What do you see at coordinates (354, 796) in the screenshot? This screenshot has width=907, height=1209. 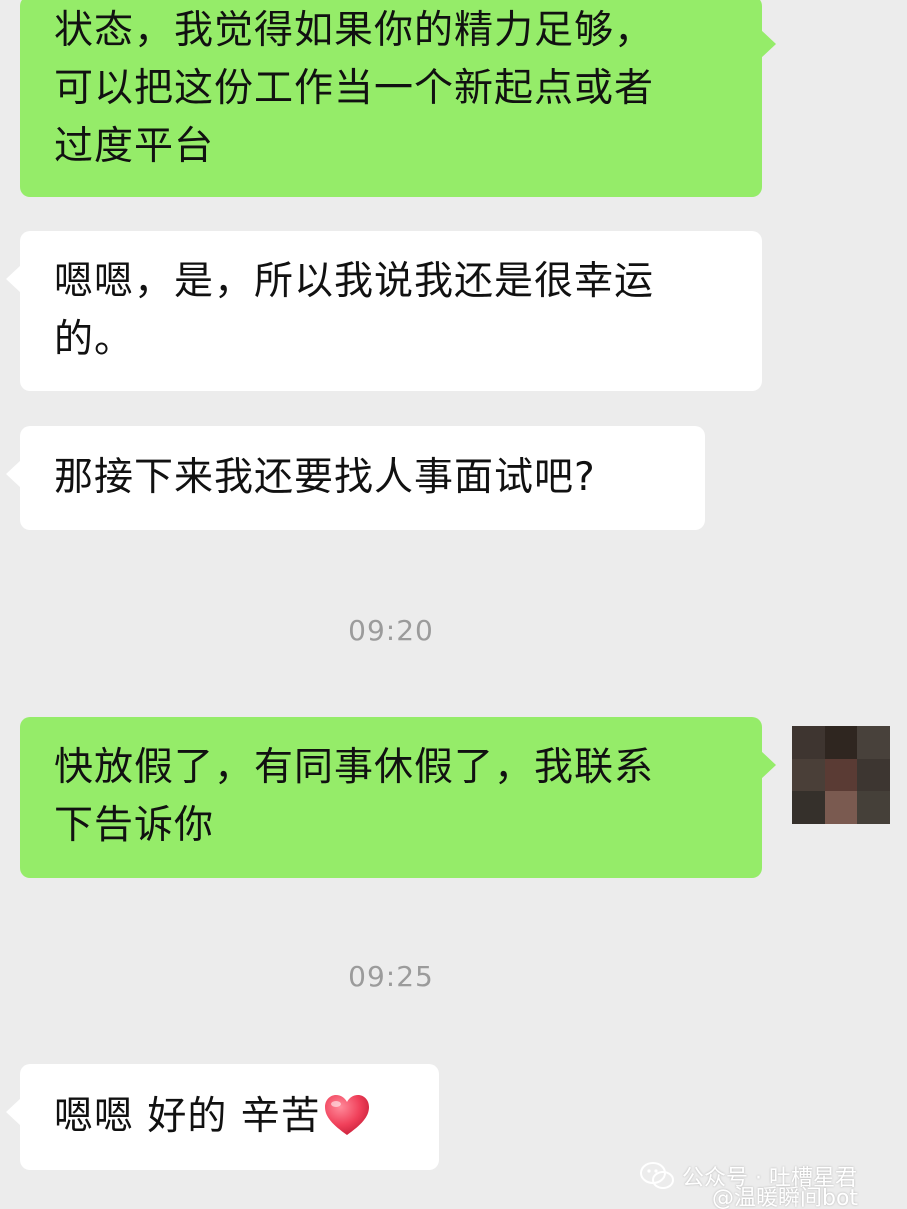 I see `message-text: 快放假了，有同事休假了，我联系 下告诉你` at bounding box center [354, 796].